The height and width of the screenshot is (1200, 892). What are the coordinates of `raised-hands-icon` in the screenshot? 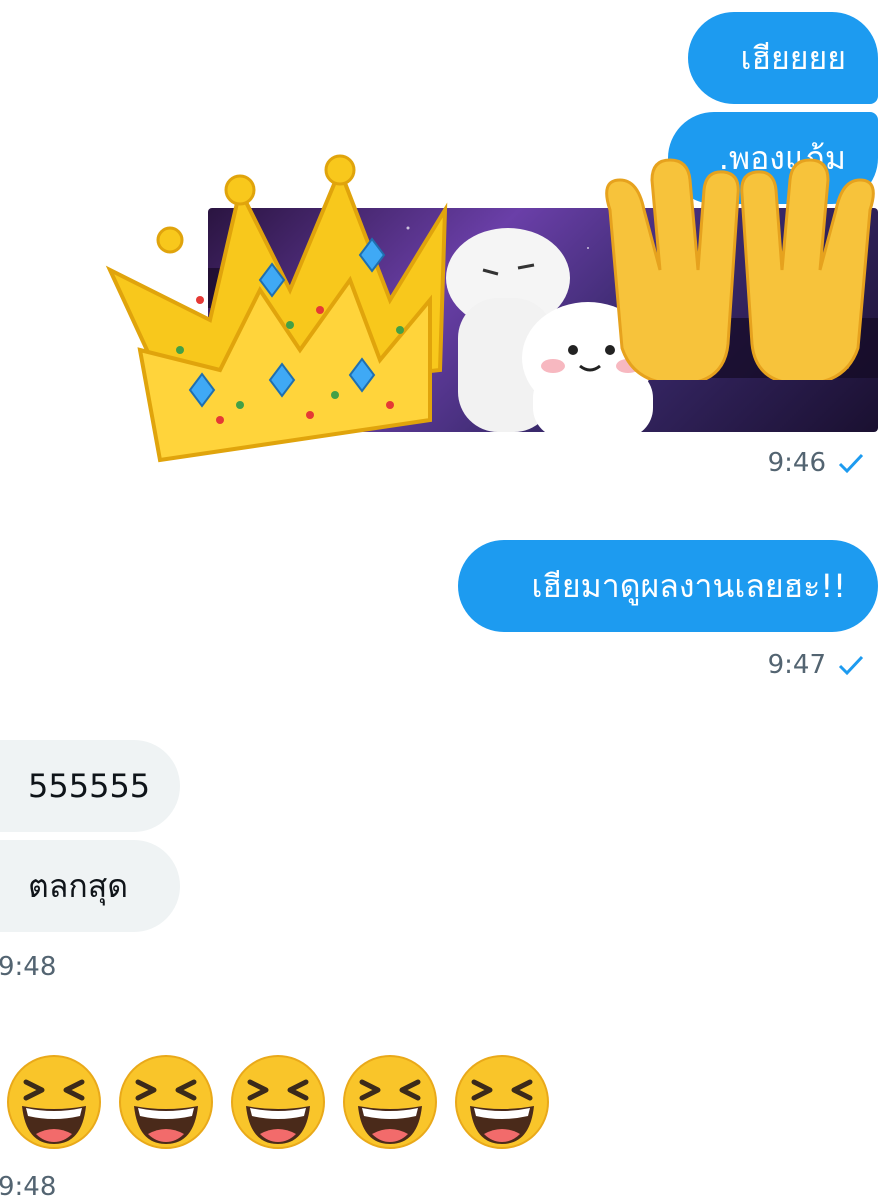 It's located at (740, 269).